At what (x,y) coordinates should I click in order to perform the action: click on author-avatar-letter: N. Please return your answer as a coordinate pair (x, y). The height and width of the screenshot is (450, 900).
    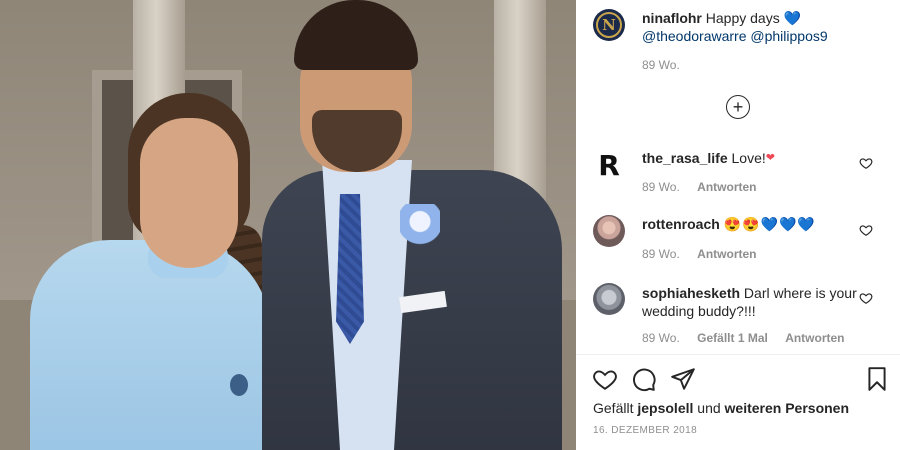
    Looking at the image, I should click on (609, 25).